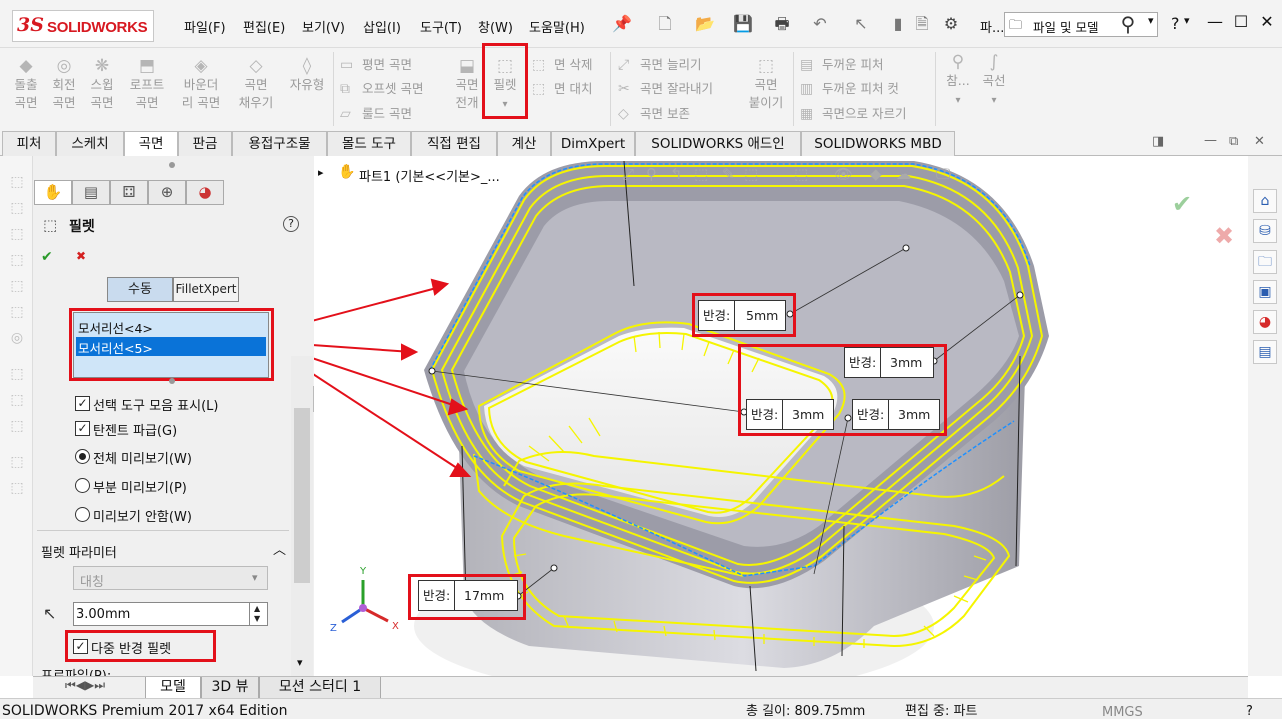 The height and width of the screenshot is (723, 1282). What do you see at coordinates (454, 143) in the screenshot?
I see `tab-direct-editing: 직접 편집` at bounding box center [454, 143].